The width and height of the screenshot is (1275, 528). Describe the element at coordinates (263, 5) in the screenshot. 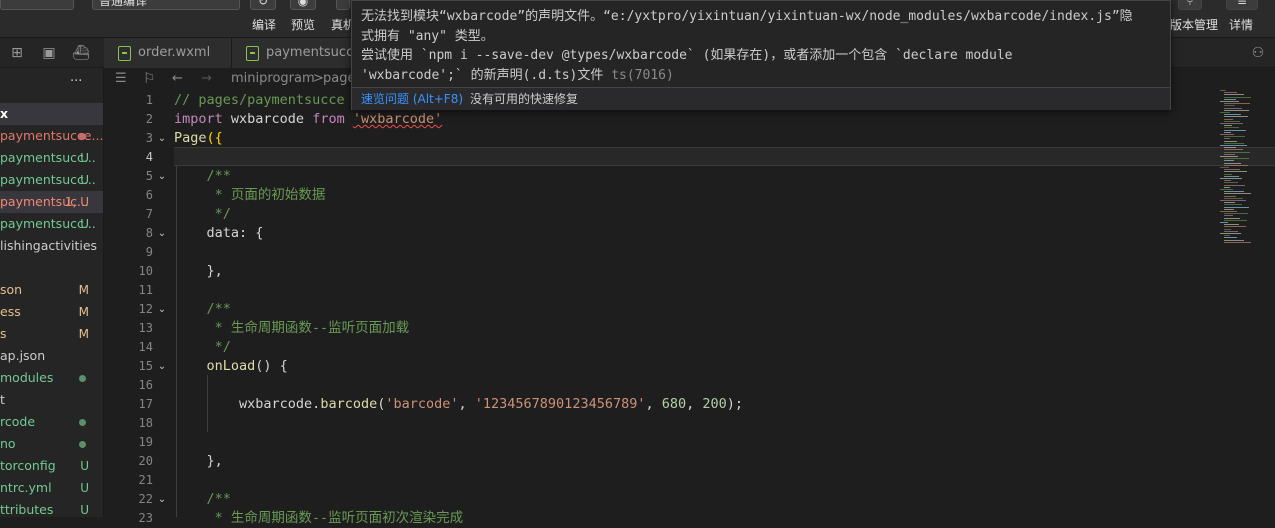

I see `refresh-icon: ↻` at that location.